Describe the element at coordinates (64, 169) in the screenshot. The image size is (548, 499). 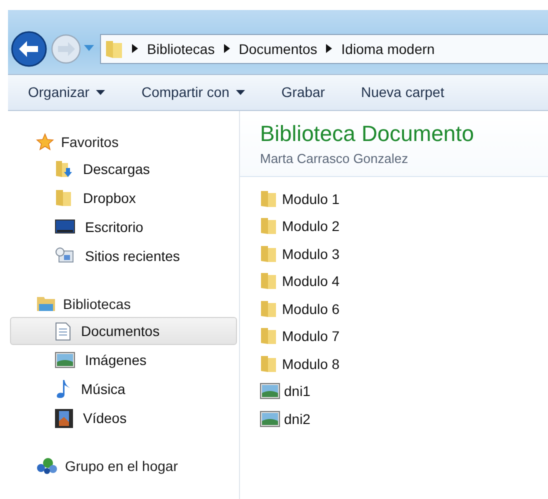
I see `download-folder-icon` at that location.